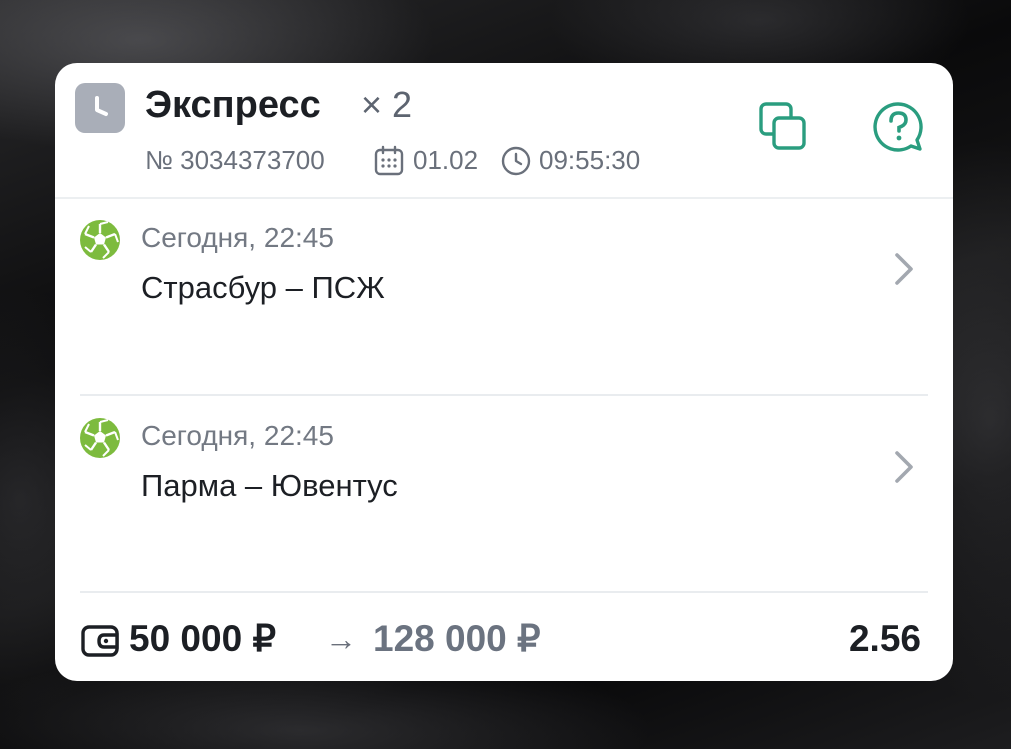 The width and height of the screenshot is (1011, 749). I want to click on payout-amount: 128 000 ₽, so click(457, 638).